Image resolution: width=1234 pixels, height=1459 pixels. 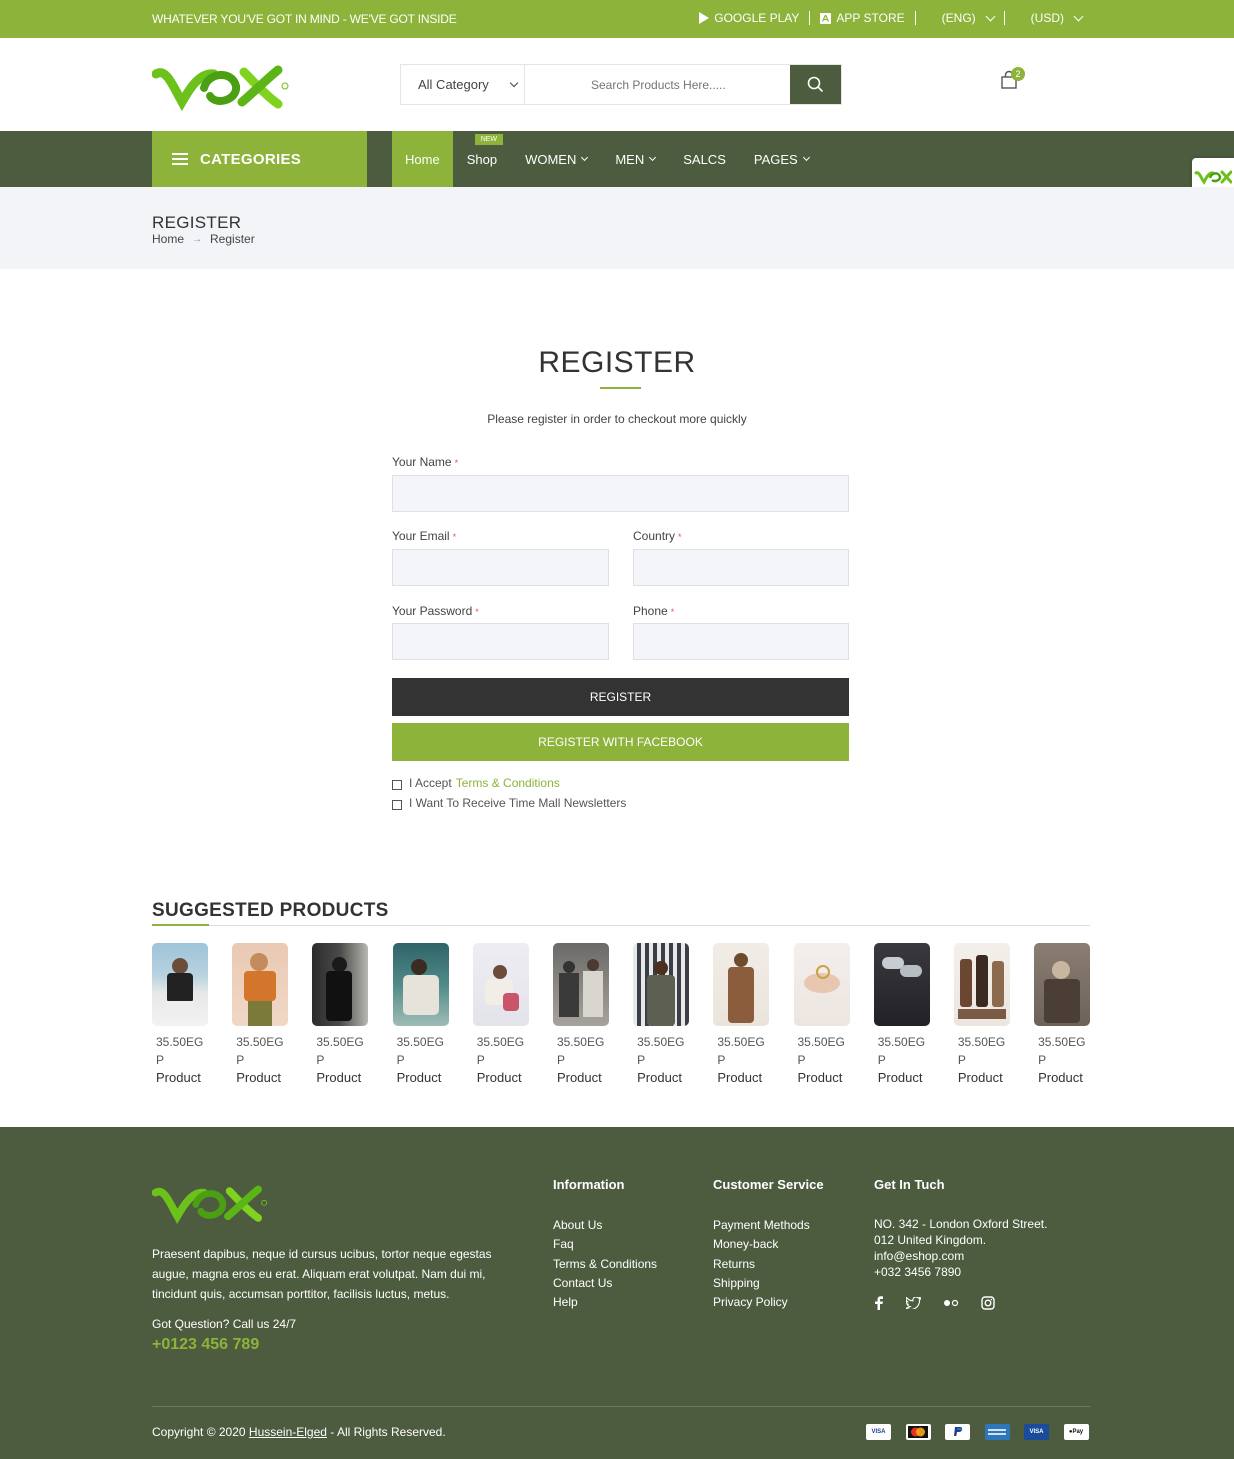 What do you see at coordinates (500, 641) in the screenshot?
I see `password-field` at bounding box center [500, 641].